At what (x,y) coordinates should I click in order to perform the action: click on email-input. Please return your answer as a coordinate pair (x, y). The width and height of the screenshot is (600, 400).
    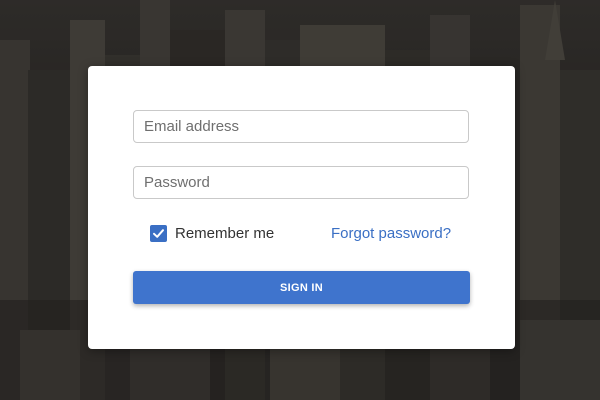
    Looking at the image, I should click on (301, 126).